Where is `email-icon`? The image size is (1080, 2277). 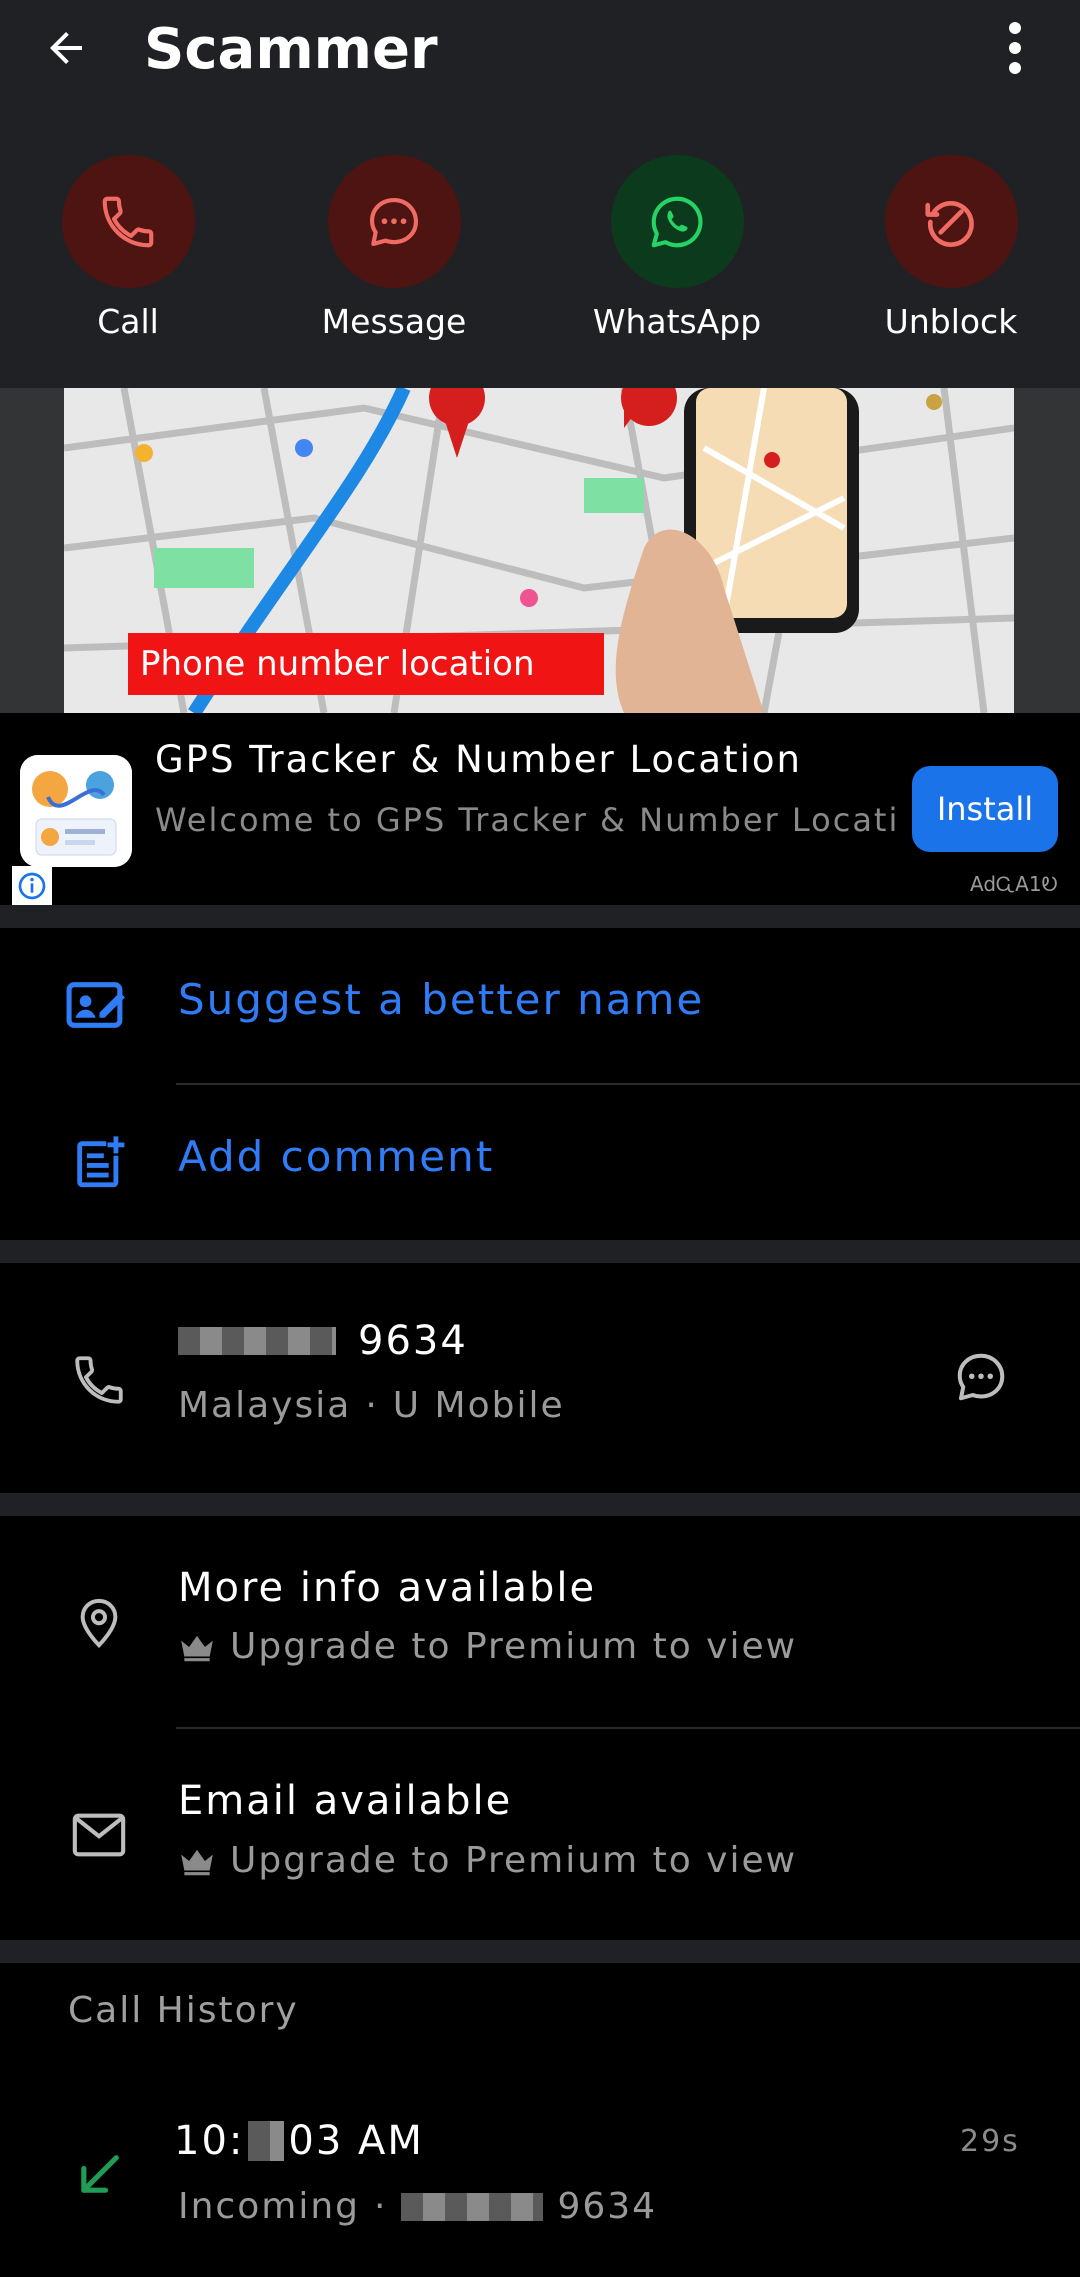 email-icon is located at coordinates (99, 1835).